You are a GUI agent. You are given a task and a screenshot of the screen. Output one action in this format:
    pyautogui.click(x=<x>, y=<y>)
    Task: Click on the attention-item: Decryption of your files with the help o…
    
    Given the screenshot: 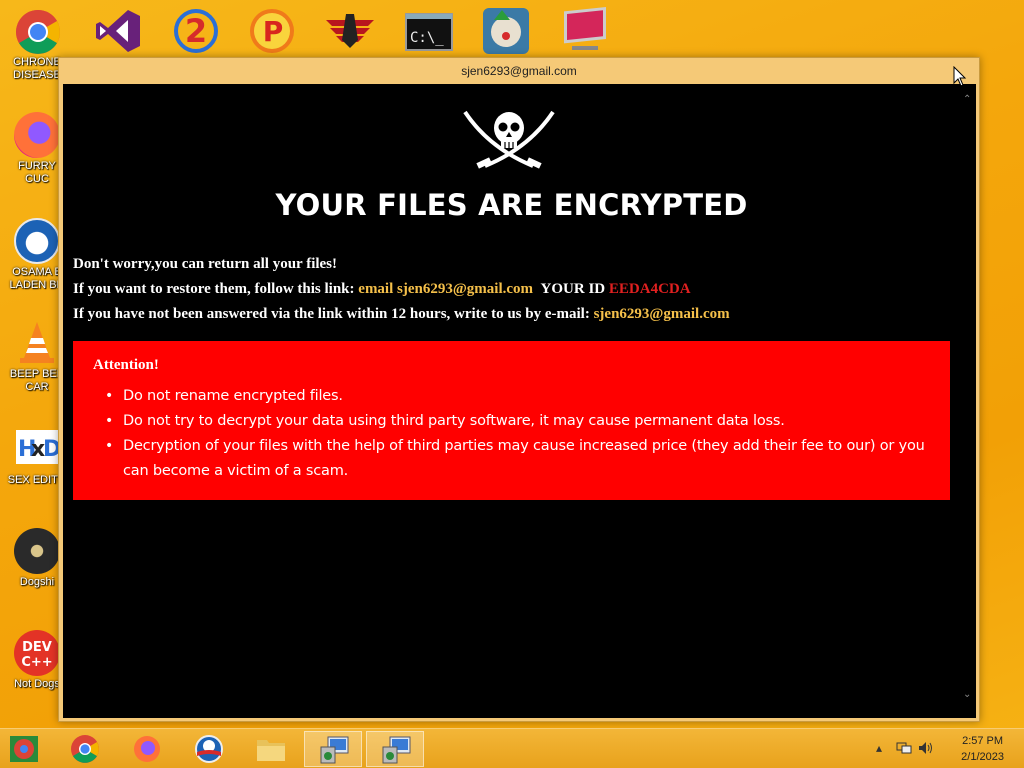 What is the action you would take?
    pyautogui.click(x=527, y=459)
    